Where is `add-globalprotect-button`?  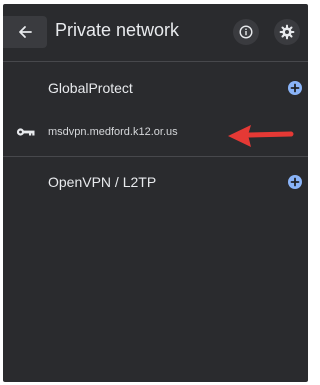
add-globalprotect-button is located at coordinates (295, 88).